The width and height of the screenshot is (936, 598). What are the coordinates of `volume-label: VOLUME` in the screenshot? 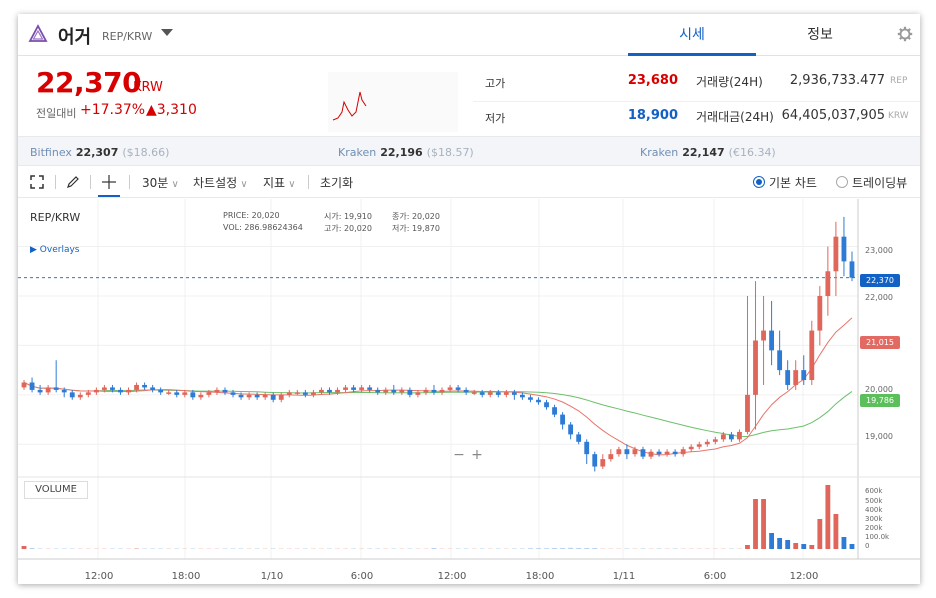 It's located at (56, 490).